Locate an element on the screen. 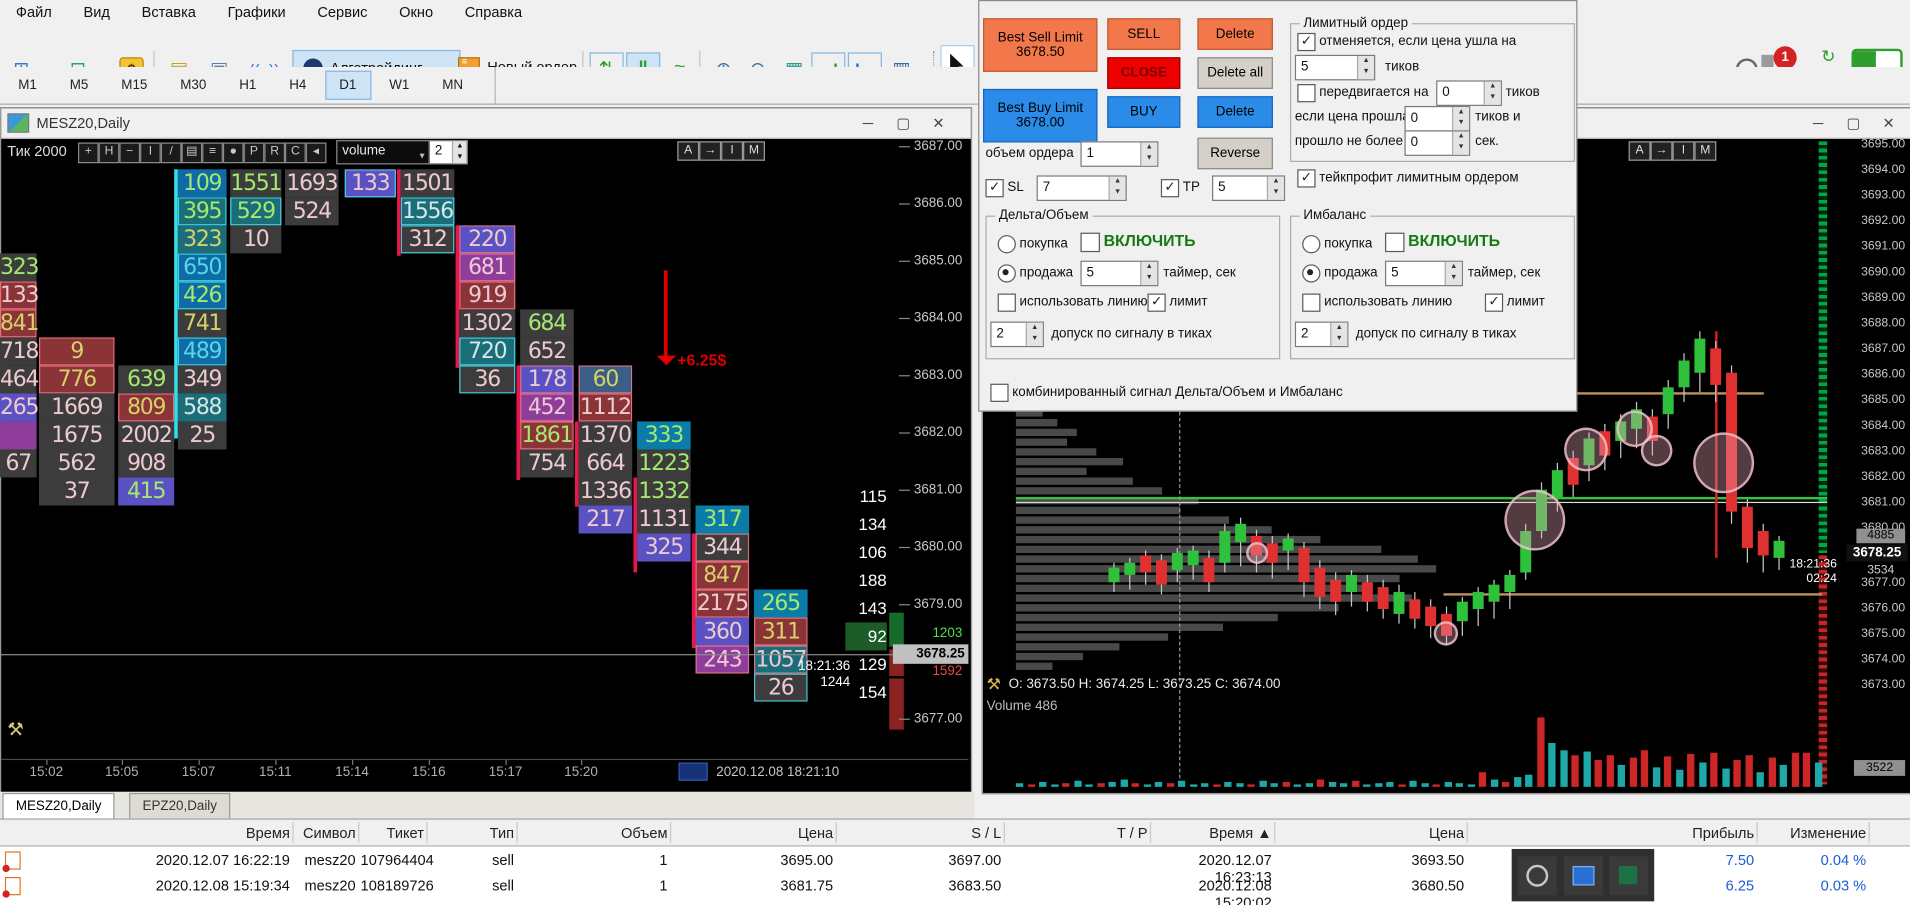 The width and height of the screenshot is (1910, 905). chart-tool-icon: P is located at coordinates (254, 153).